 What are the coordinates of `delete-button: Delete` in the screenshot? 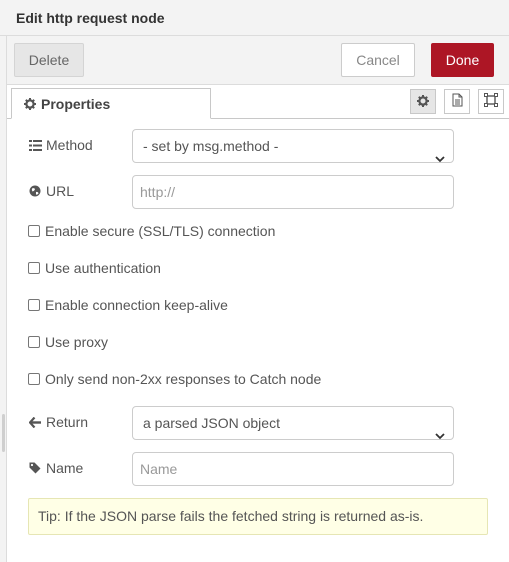 It's located at (49, 60).